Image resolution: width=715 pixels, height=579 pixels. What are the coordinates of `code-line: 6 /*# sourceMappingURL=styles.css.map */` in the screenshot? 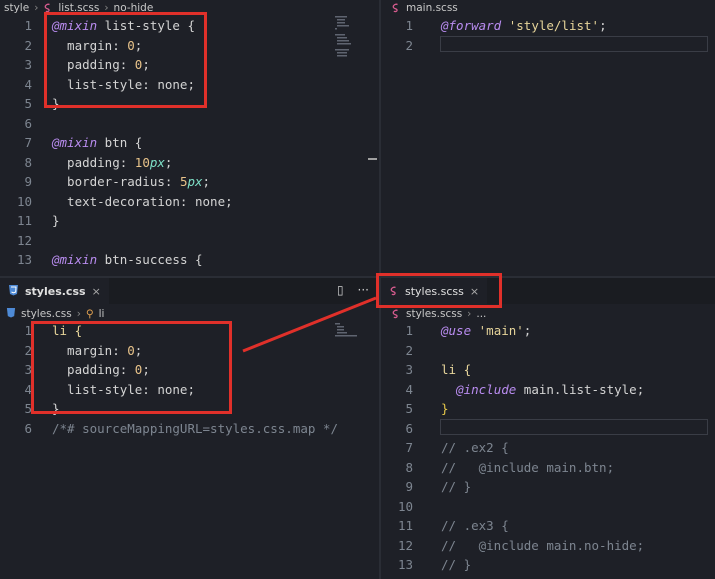 It's located at (189, 429).